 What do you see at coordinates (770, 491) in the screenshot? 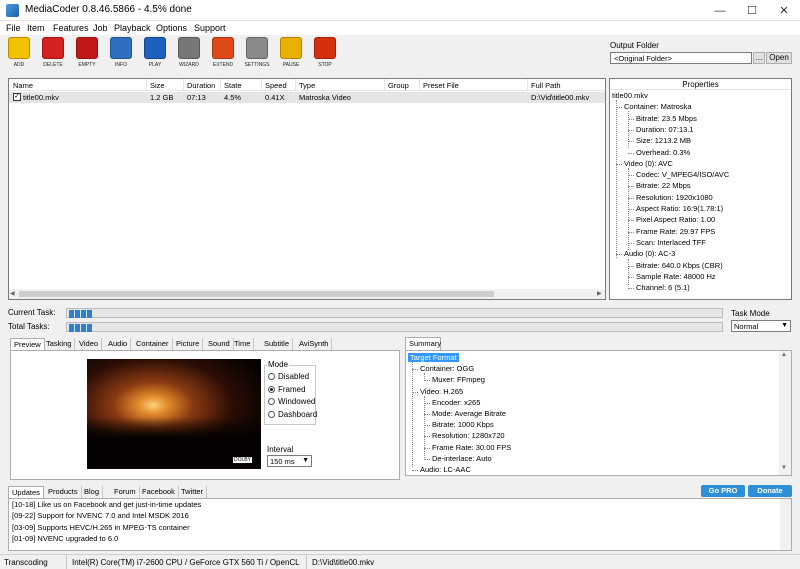
I see `donate-button: Donate` at bounding box center [770, 491].